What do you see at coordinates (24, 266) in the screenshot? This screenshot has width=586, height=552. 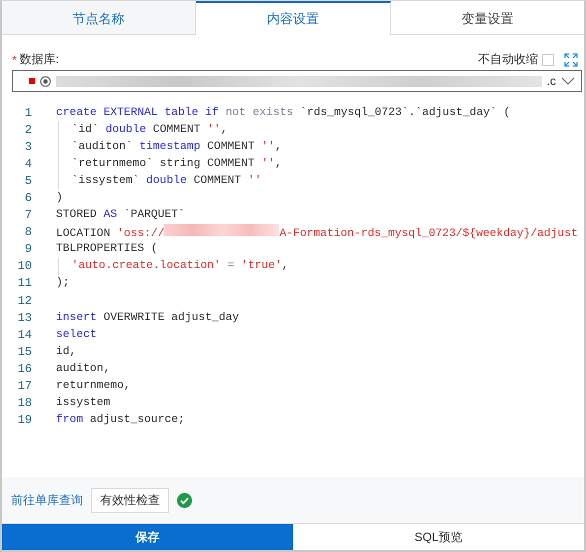 I see `line-number: 10` at bounding box center [24, 266].